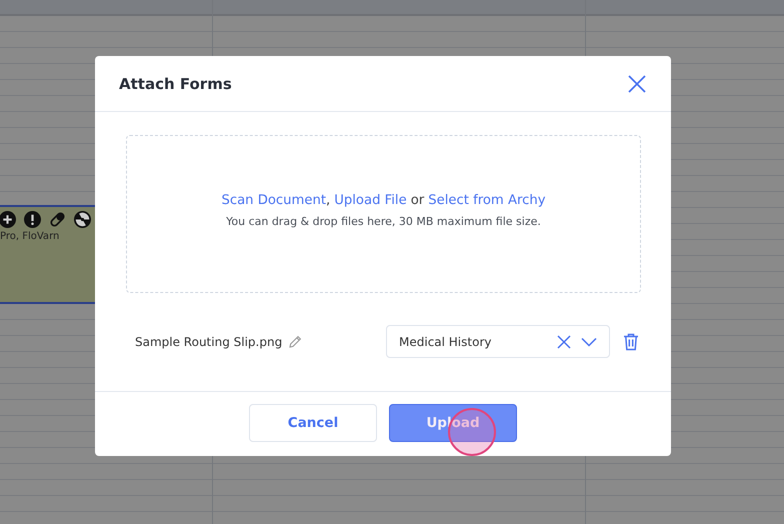 The height and width of the screenshot is (524, 784). Describe the element at coordinates (47, 254) in the screenshot. I see `calendar-event: Pro, FloVarn` at that location.